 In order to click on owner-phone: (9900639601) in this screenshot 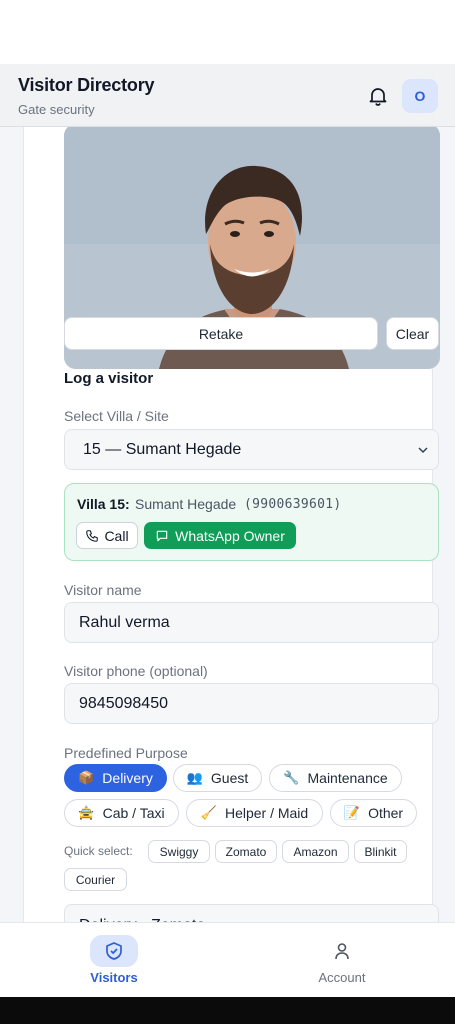, I will do `click(293, 504)`.